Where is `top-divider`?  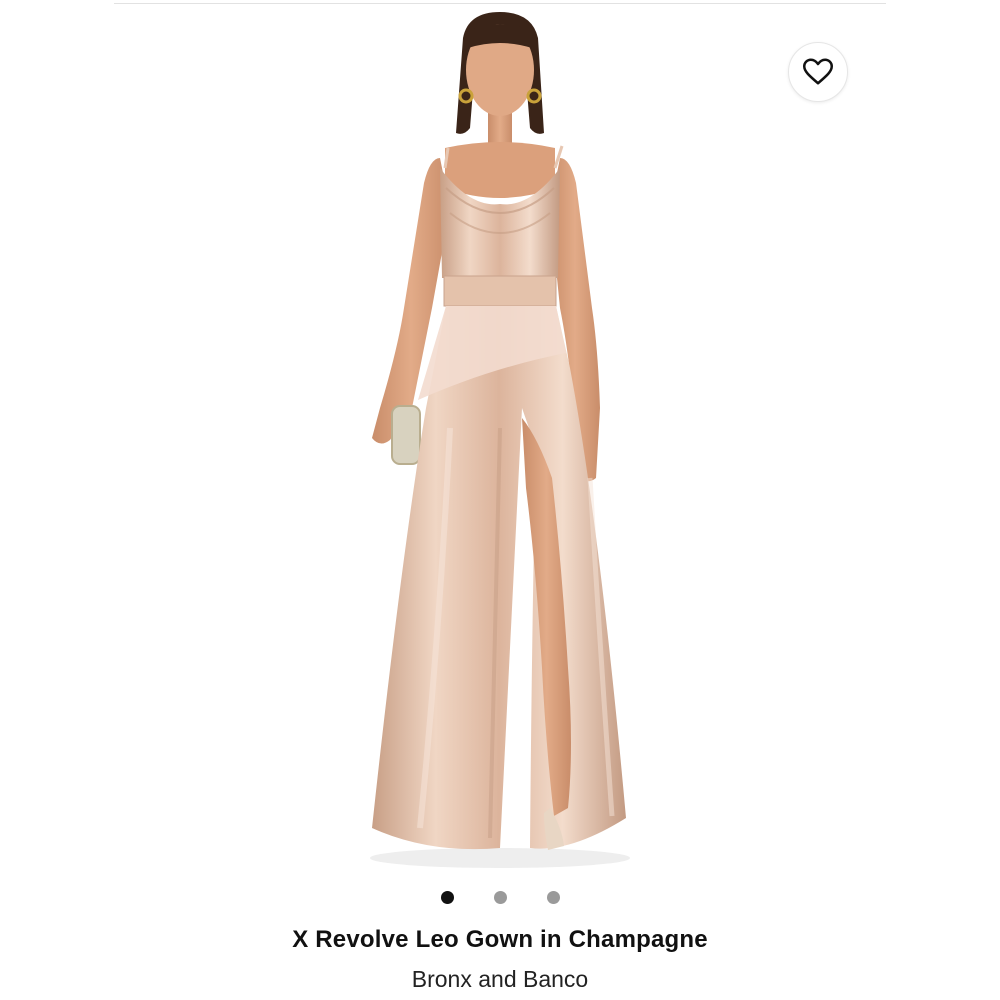 top-divider is located at coordinates (500, 3).